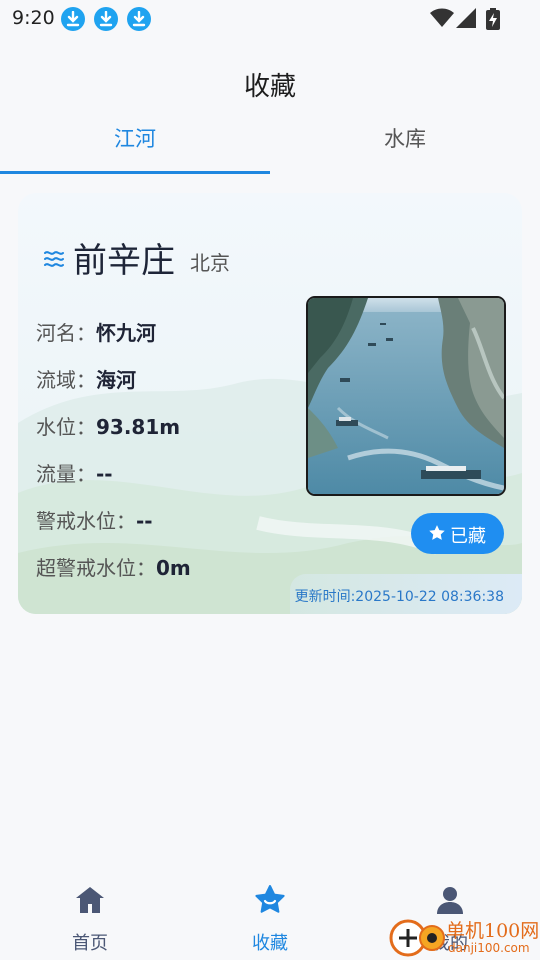 The image size is (540, 960). I want to click on watermark-logo, so click(417, 938).